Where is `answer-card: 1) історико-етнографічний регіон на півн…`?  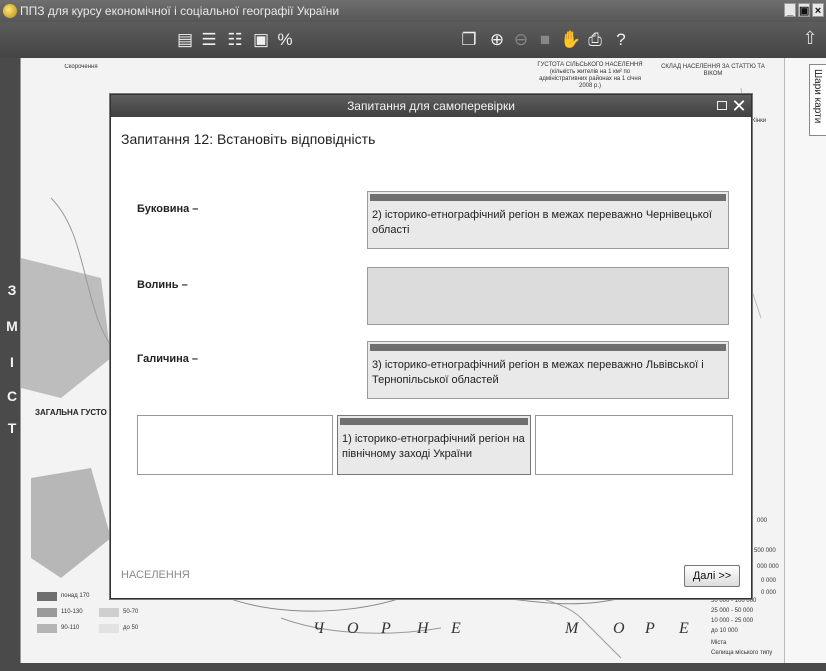
answer-card: 1) історико-етнографічний регіон на півн… is located at coordinates (434, 445).